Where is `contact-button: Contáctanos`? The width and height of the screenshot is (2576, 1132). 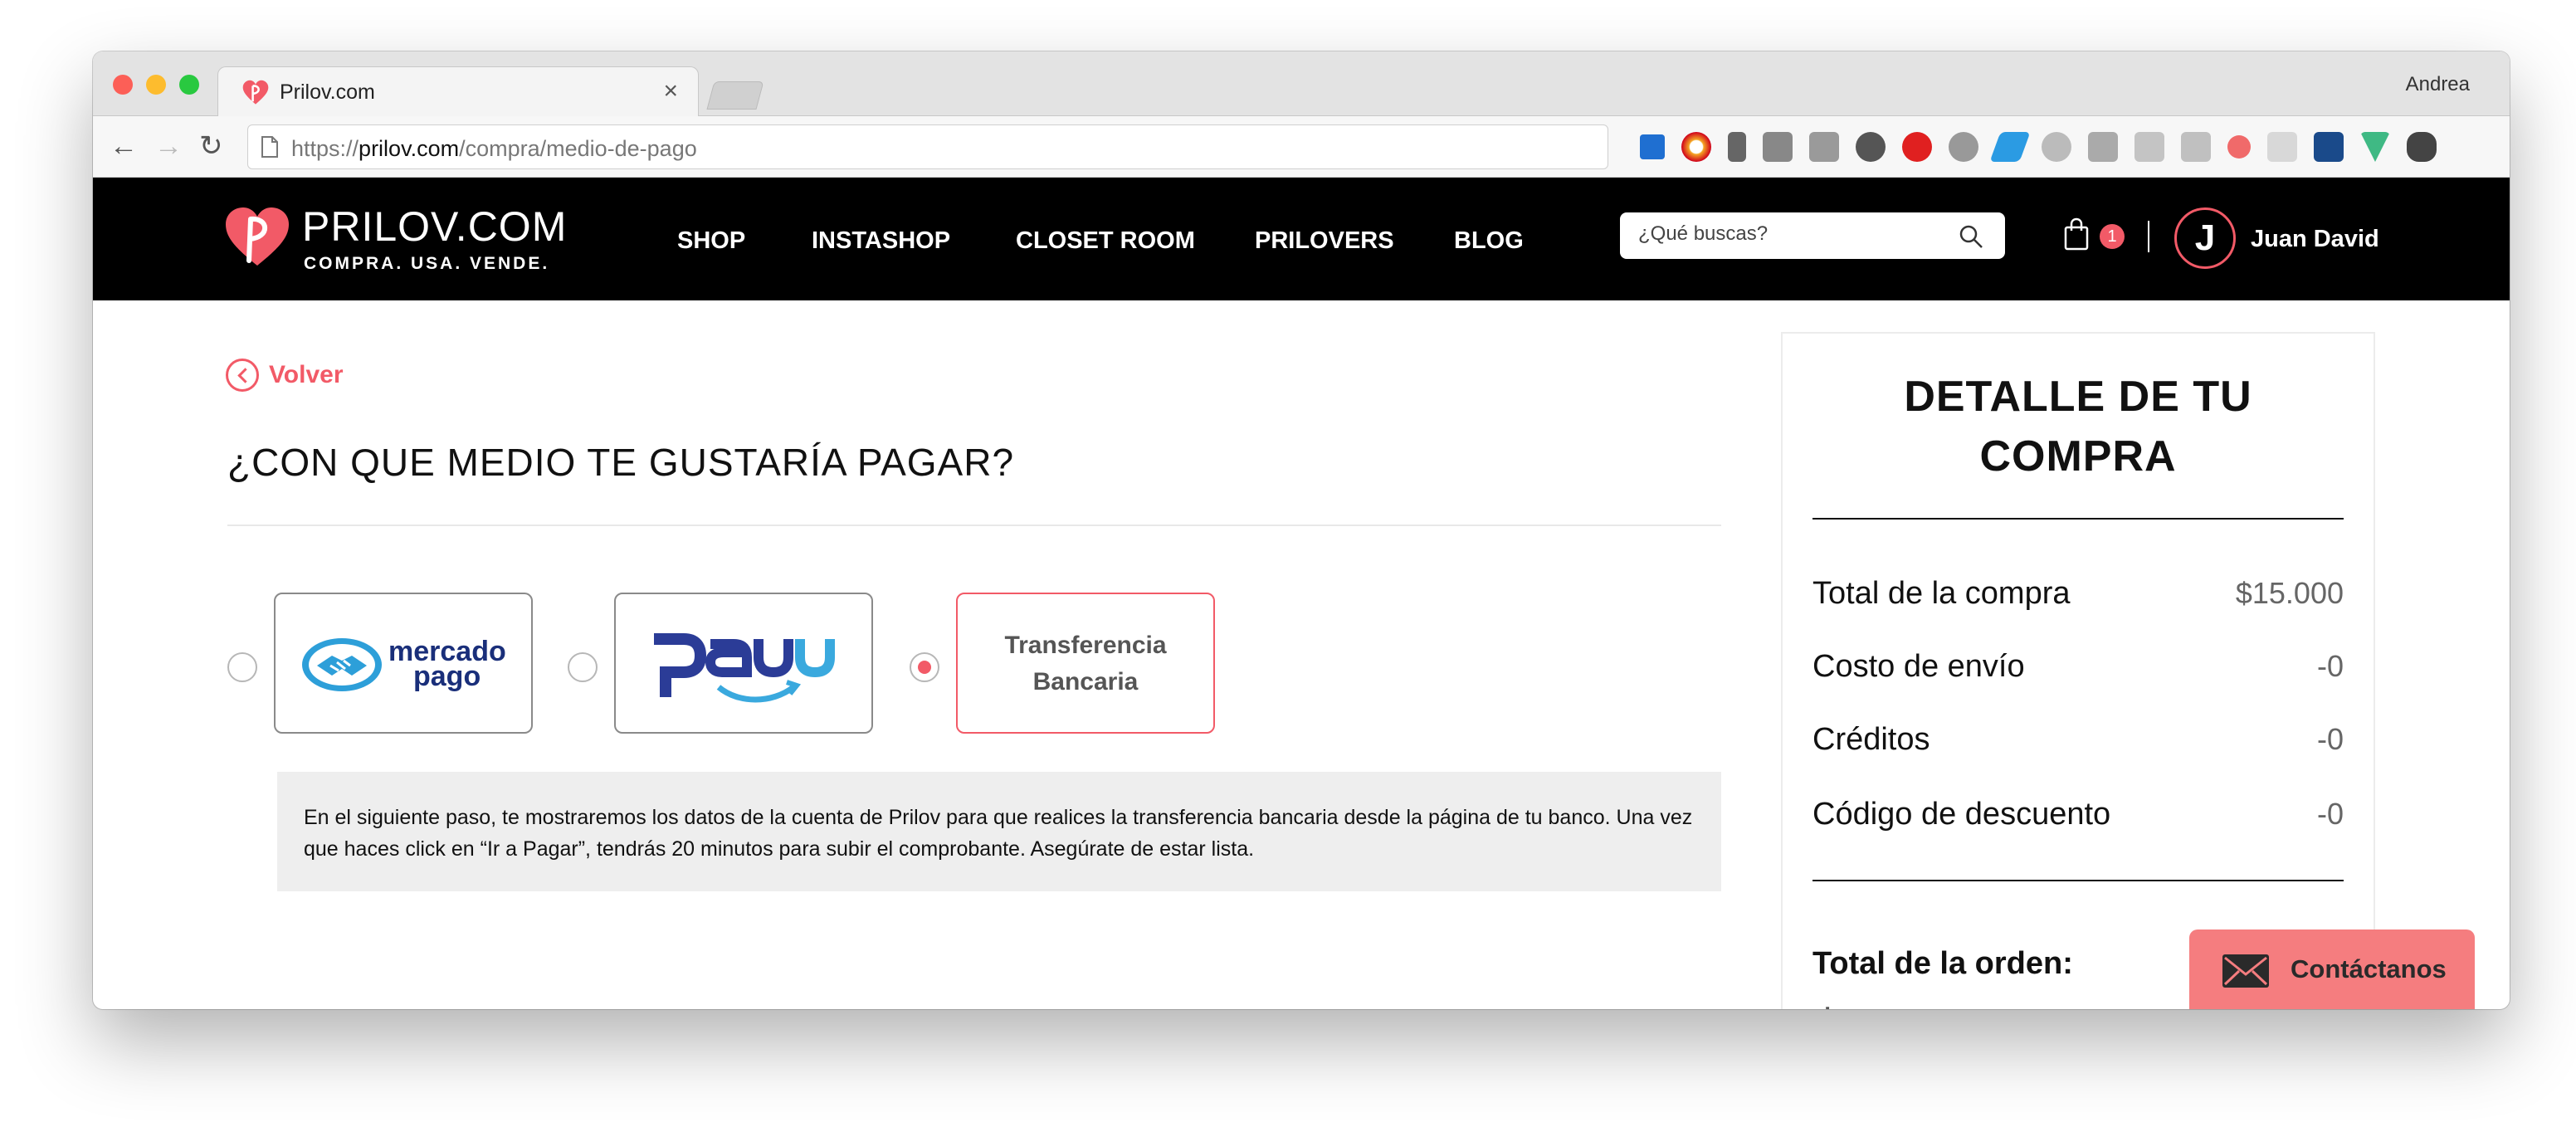 contact-button: Contáctanos is located at coordinates (2332, 969).